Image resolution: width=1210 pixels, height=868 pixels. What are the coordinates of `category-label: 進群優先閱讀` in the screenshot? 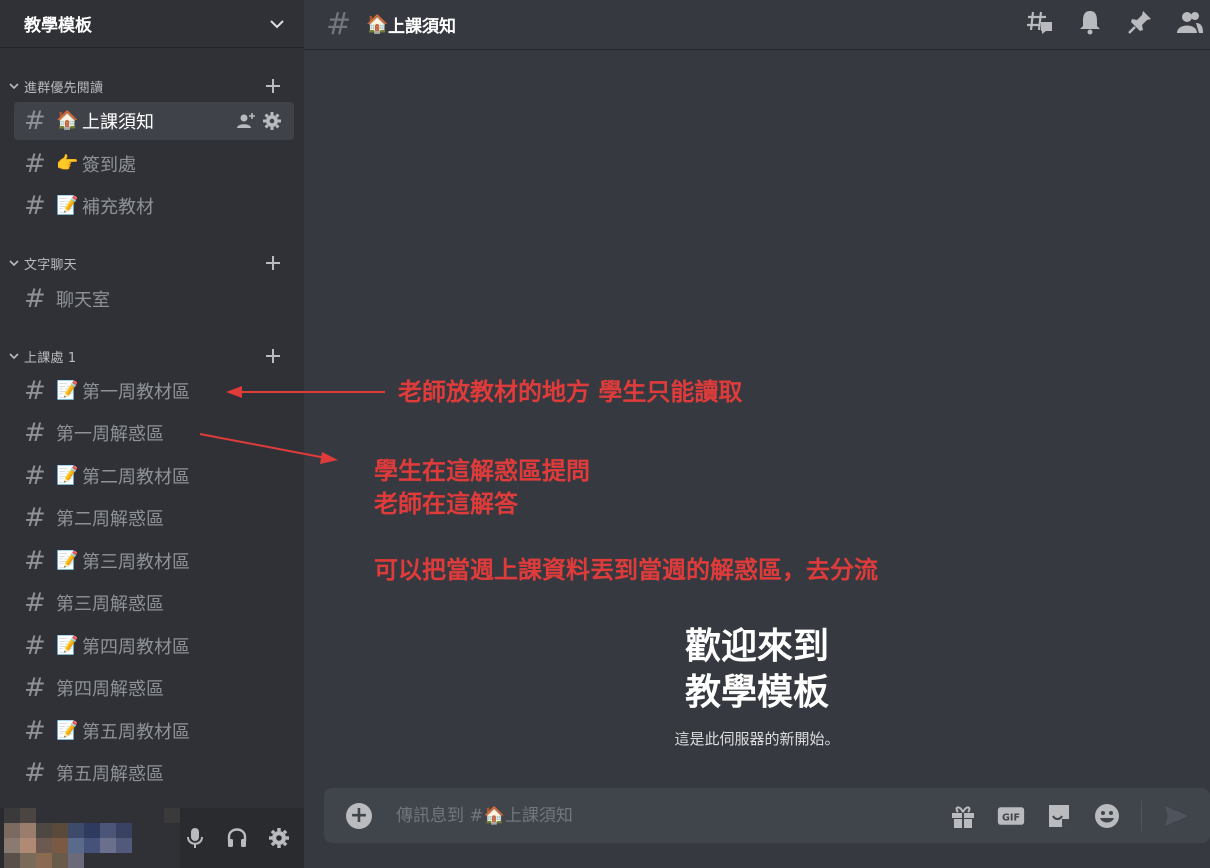 It's located at (64, 88).